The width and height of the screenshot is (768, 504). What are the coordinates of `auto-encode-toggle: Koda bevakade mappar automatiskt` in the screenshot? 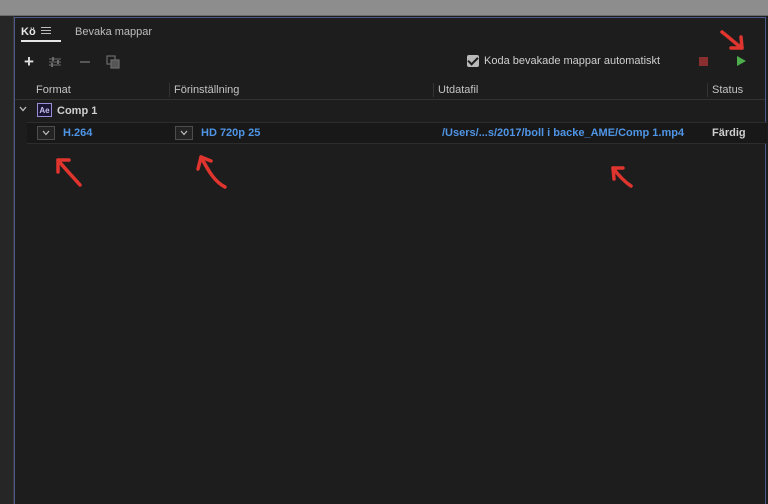 It's located at (563, 61).